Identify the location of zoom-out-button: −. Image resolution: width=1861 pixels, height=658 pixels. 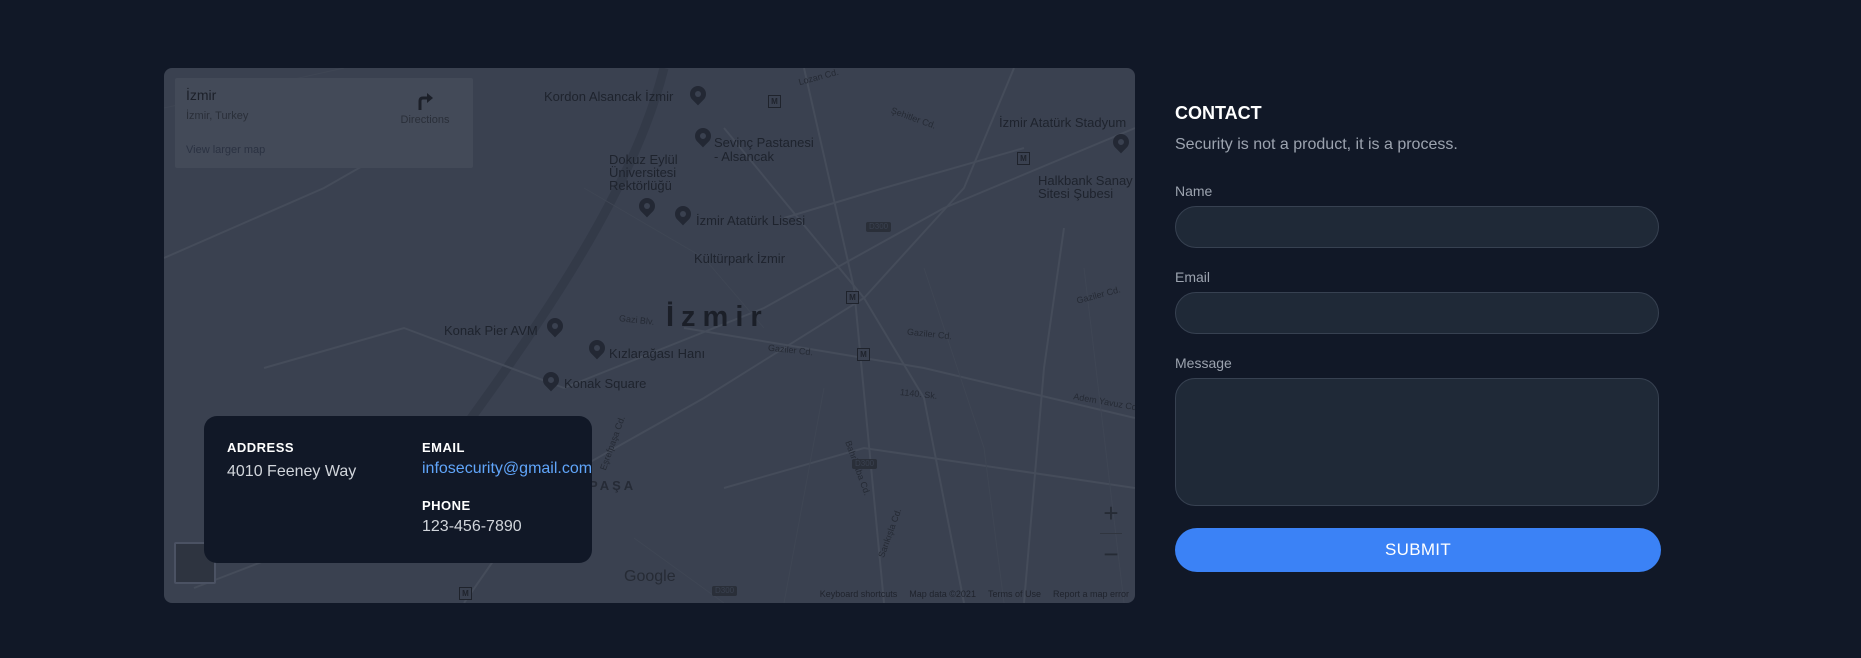
(1111, 555).